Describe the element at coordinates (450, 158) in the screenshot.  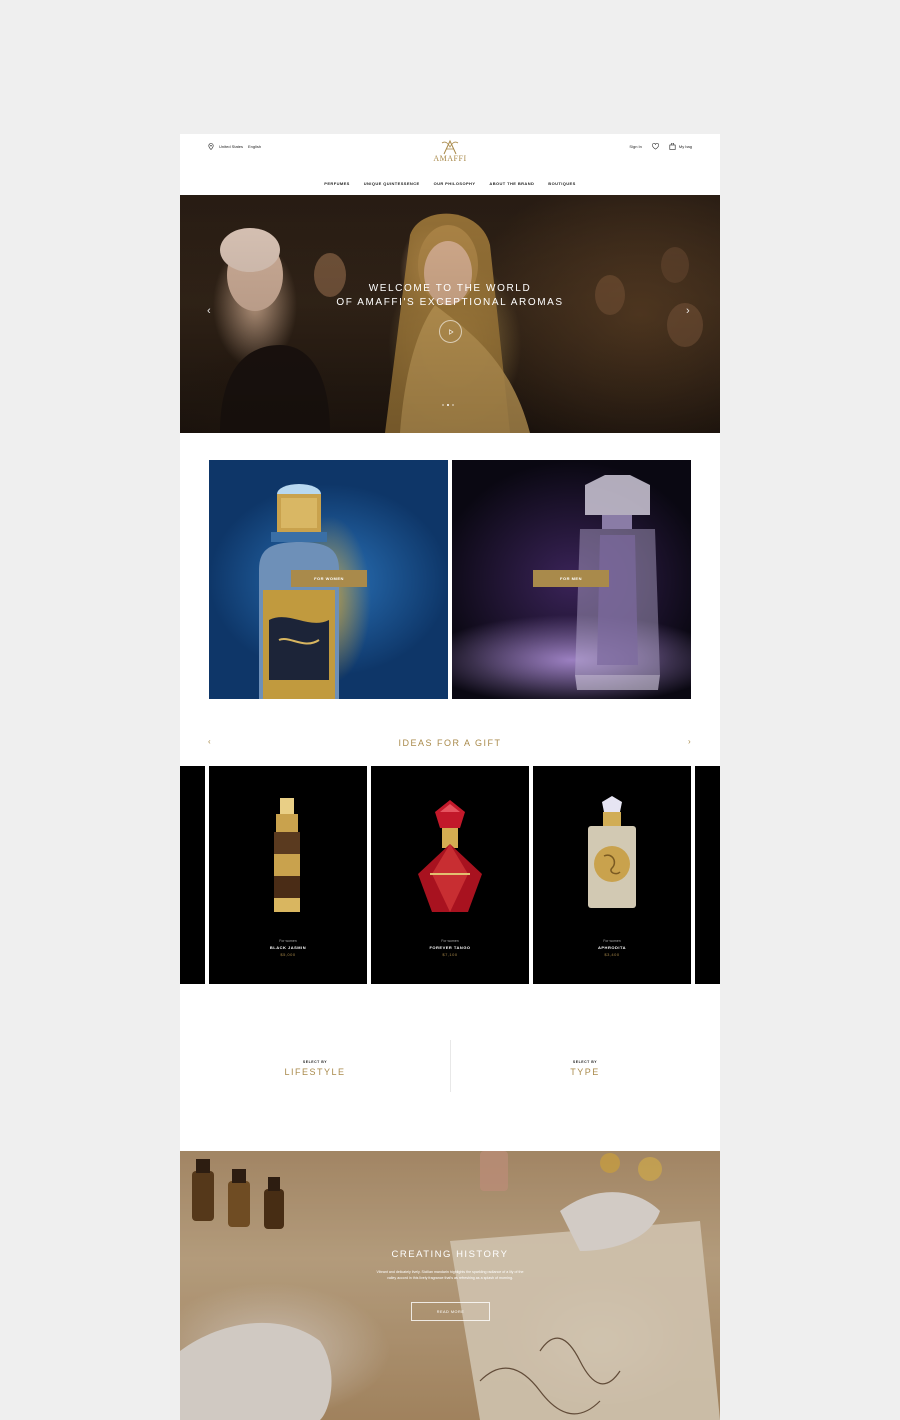
I see `logo-wordmark: AMAFFI` at that location.